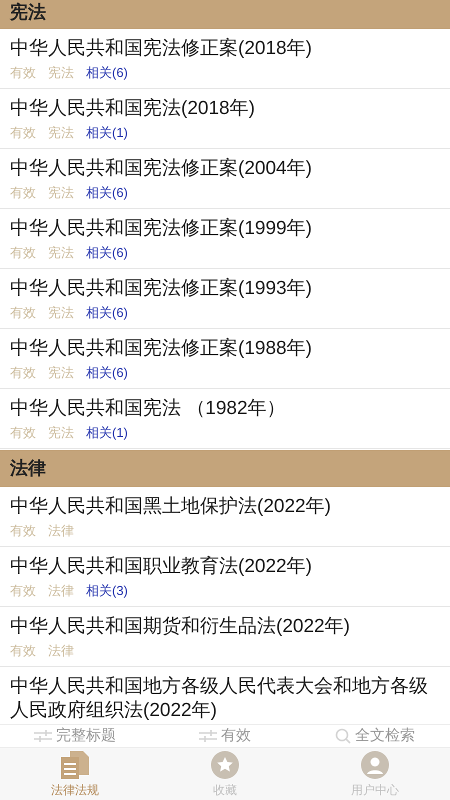  I want to click on law-title: 中华人民共和国宪法修正案(2018年), so click(225, 49).